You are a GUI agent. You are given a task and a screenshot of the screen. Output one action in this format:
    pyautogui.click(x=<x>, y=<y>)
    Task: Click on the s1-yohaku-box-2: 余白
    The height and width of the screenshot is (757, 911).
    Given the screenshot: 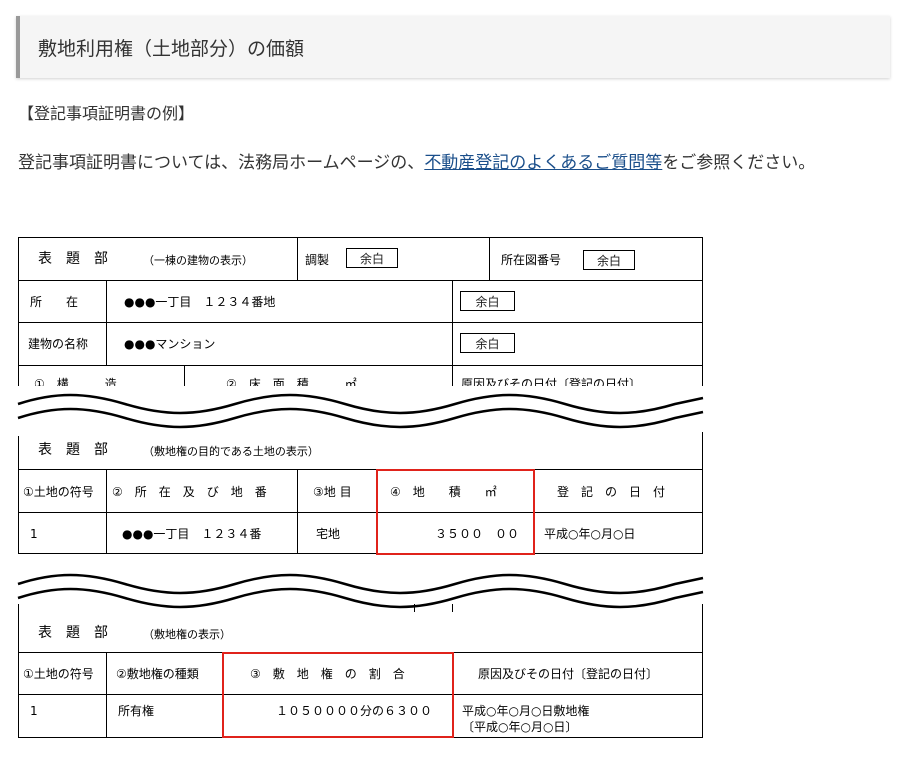 What is the action you would take?
    pyautogui.click(x=609, y=260)
    